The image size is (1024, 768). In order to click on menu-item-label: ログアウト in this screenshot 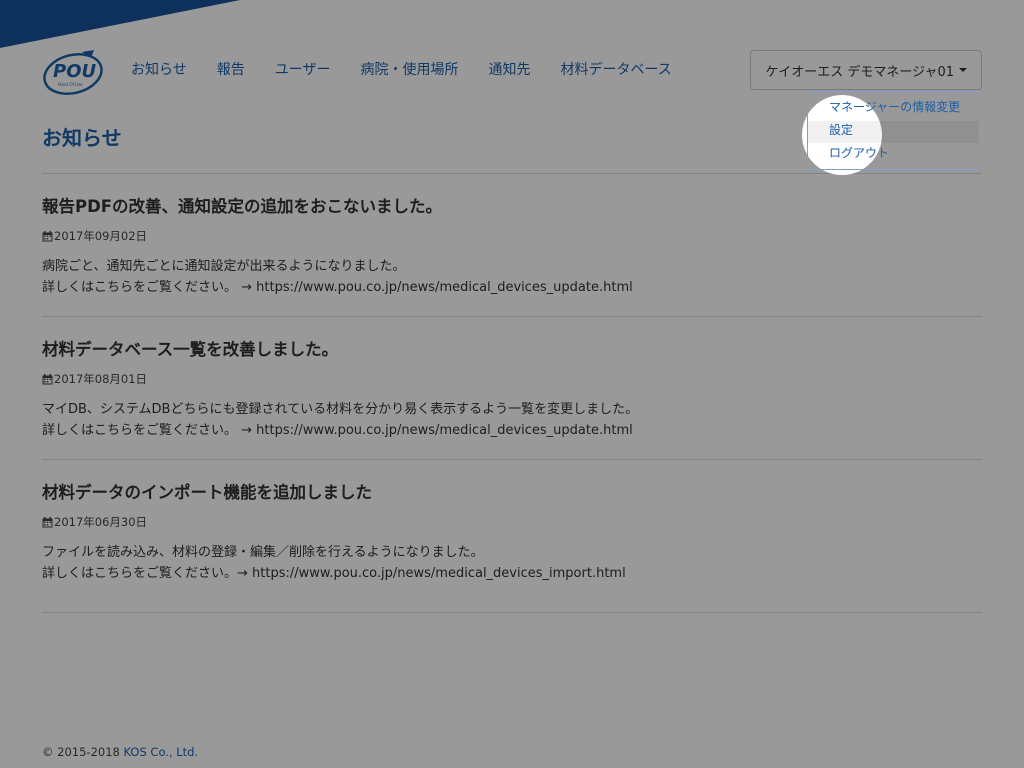, I will do `click(859, 153)`.